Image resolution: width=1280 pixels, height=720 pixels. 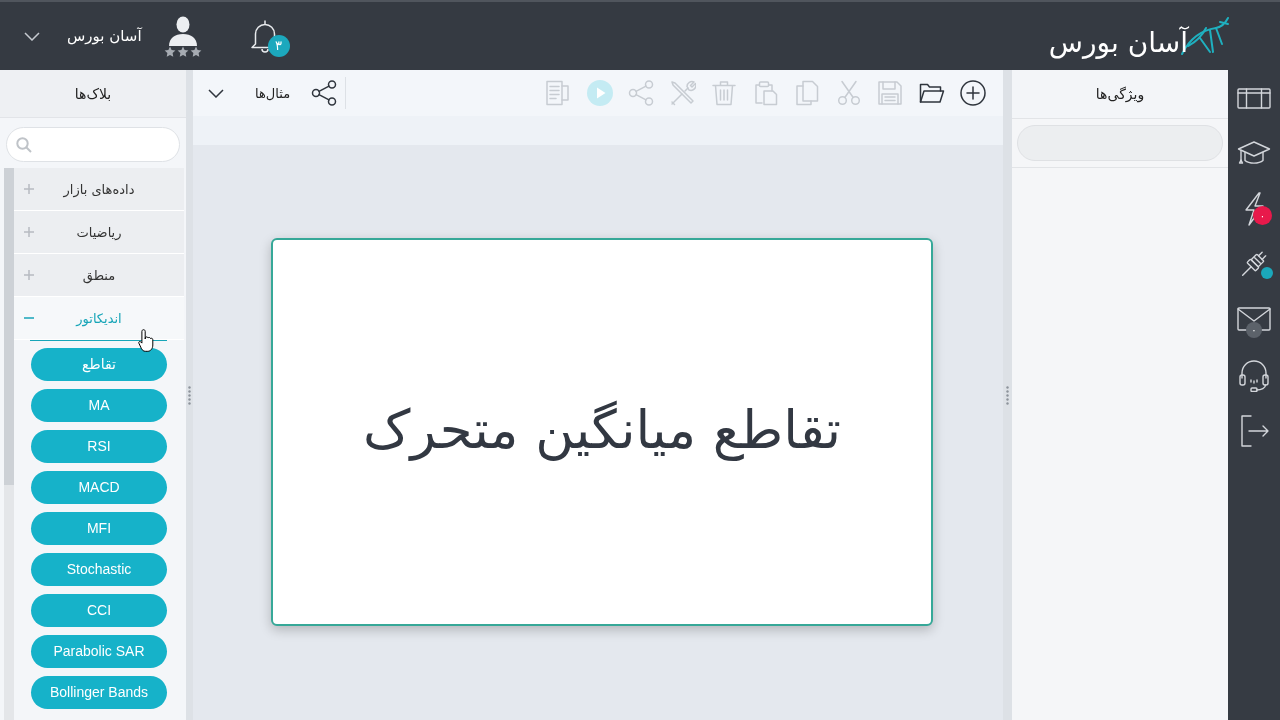 What do you see at coordinates (9, 326) in the screenshot?
I see `scrollbar-thumb` at bounding box center [9, 326].